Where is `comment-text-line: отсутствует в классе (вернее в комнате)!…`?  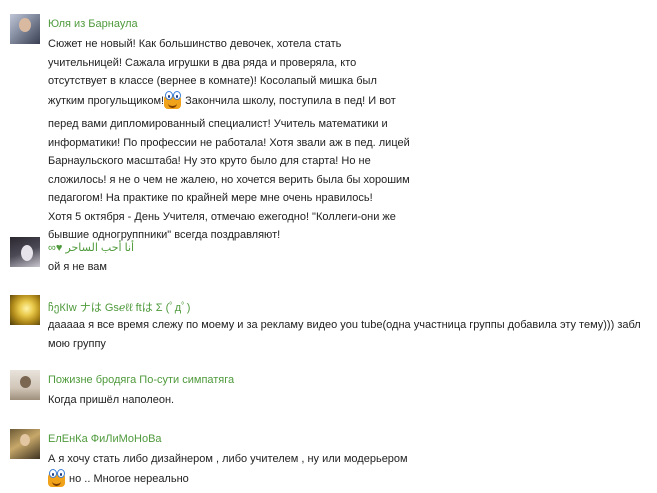
comment-text-line: отсутствует в классе (вернее в комнате)!… is located at coordinates (212, 81).